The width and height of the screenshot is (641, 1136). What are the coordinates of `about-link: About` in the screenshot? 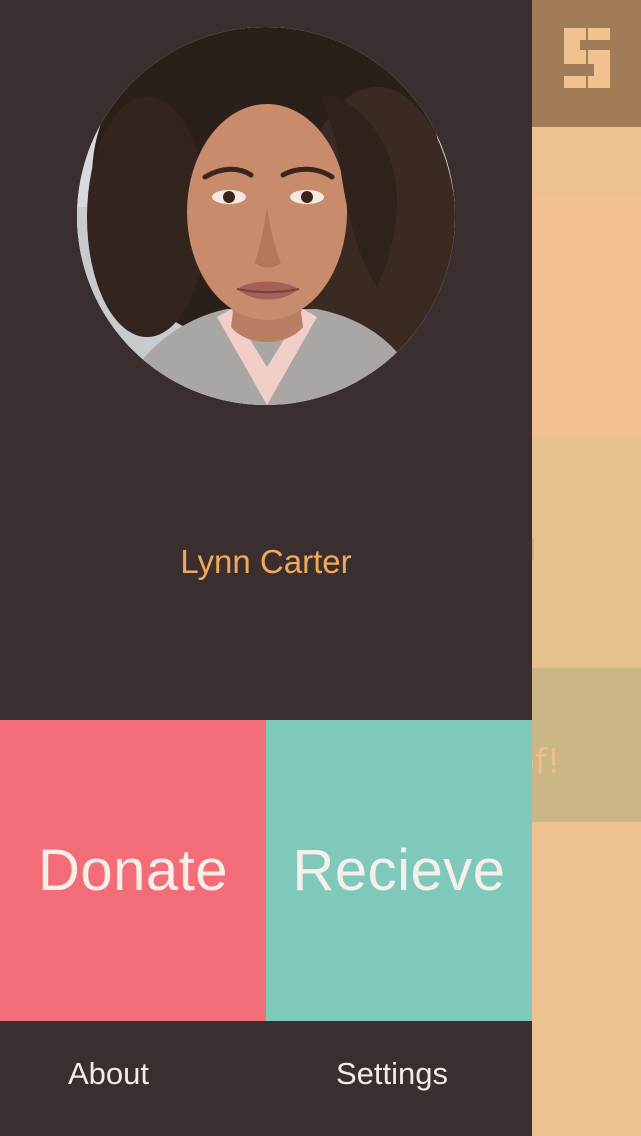 It's located at (108, 1074).